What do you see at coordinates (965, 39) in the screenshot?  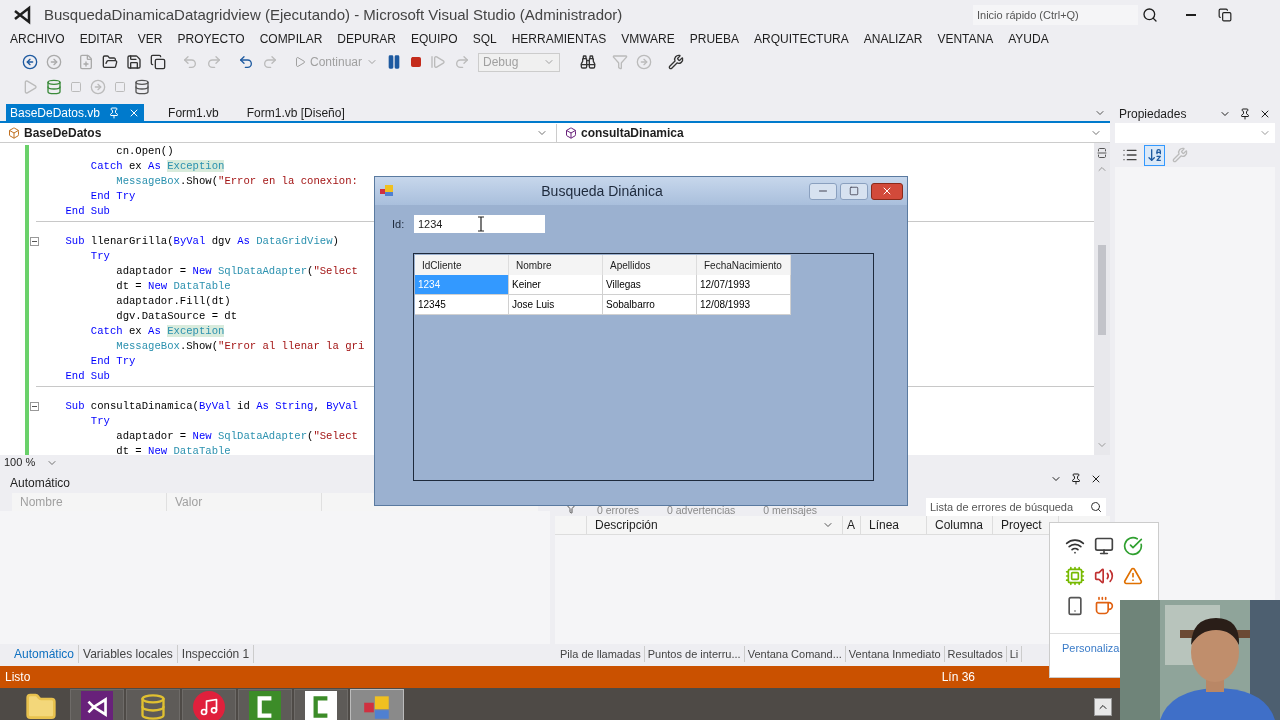 I see `menu-item: VENTANA` at bounding box center [965, 39].